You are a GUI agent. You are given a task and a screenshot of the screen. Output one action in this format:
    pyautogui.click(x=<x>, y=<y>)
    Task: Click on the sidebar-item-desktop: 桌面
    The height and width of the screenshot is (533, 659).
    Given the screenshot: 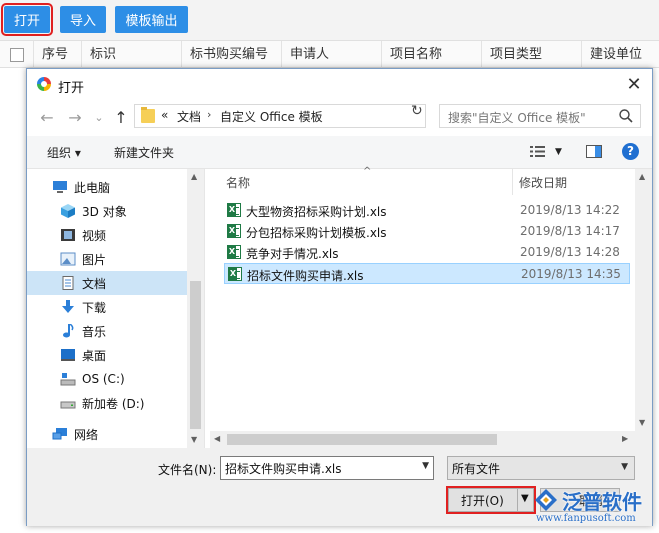 What is the action you would take?
    pyautogui.click(x=107, y=355)
    